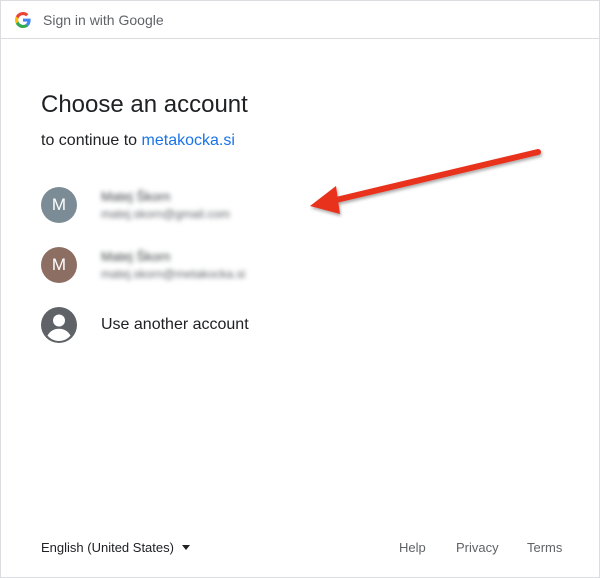 The width and height of the screenshot is (600, 578). What do you see at coordinates (144, 104) in the screenshot?
I see `page-title: Choose an account` at bounding box center [144, 104].